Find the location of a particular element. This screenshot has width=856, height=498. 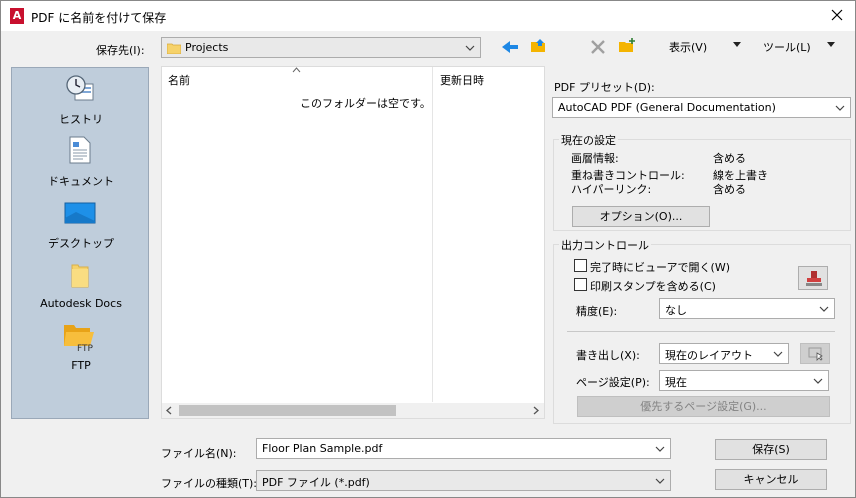

place-label-desktop: デスクトップ is located at coordinates (81, 243).